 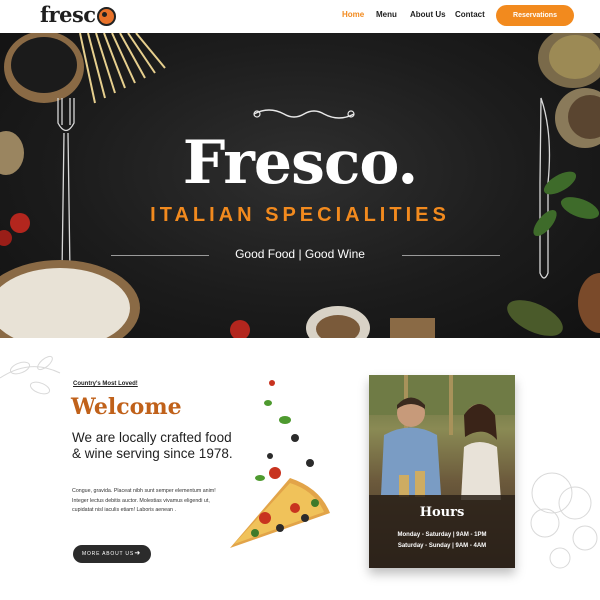 I want to click on hours-weekend: Saturday - Sunday | 9AM - 4AM, so click(x=442, y=546).